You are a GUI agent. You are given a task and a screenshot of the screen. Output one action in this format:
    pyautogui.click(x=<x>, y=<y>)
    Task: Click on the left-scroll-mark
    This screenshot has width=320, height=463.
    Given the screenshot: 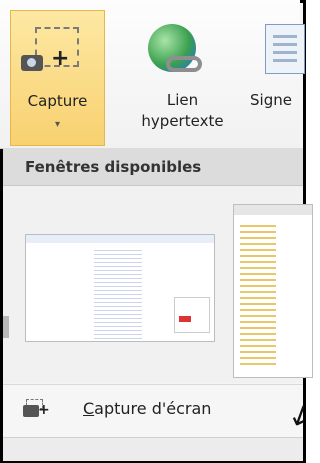 What is the action you would take?
    pyautogui.click(x=6, y=327)
    